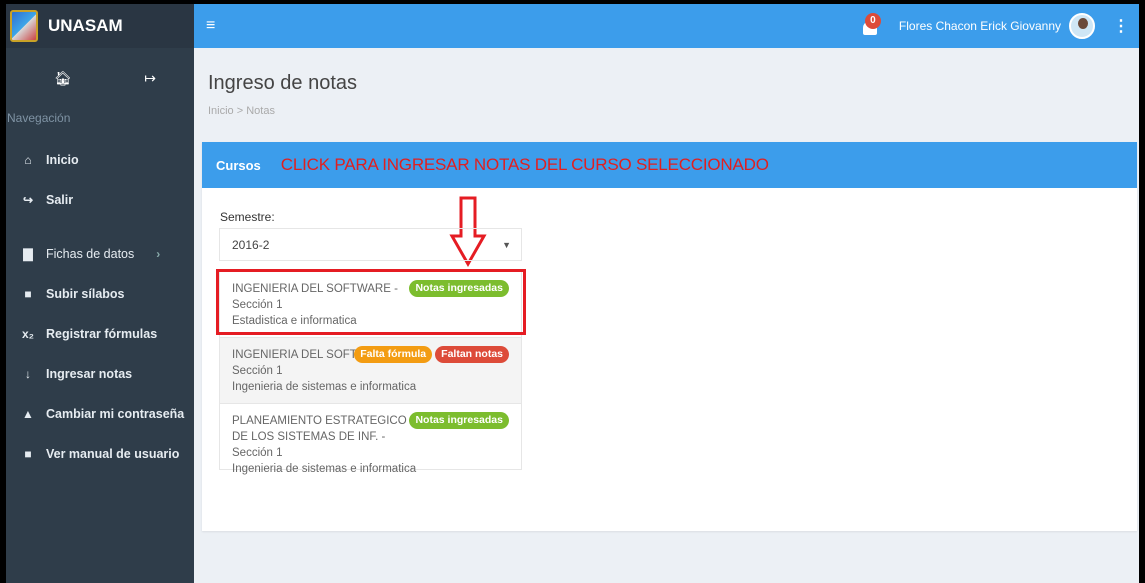 Image resolution: width=1145 pixels, height=583 pixels. Describe the element at coordinates (393, 354) in the screenshot. I see `status-badge: Falta fórmula` at that location.